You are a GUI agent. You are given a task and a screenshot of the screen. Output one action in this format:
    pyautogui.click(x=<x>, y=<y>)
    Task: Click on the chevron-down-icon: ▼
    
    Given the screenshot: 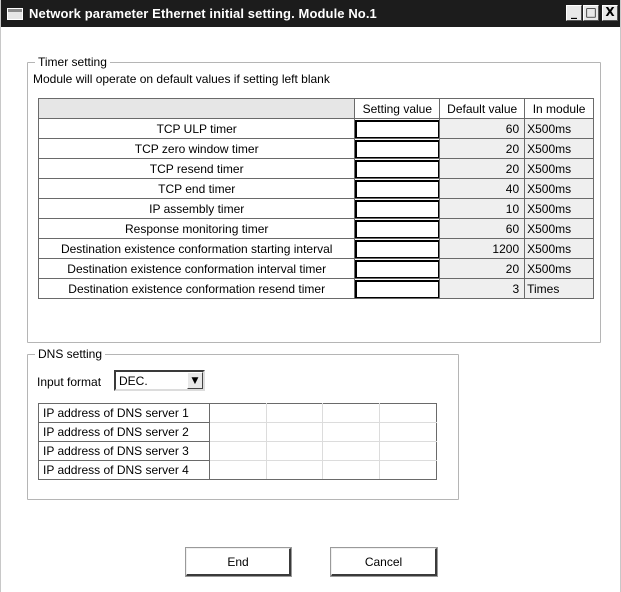 What is the action you would take?
    pyautogui.click(x=195, y=380)
    